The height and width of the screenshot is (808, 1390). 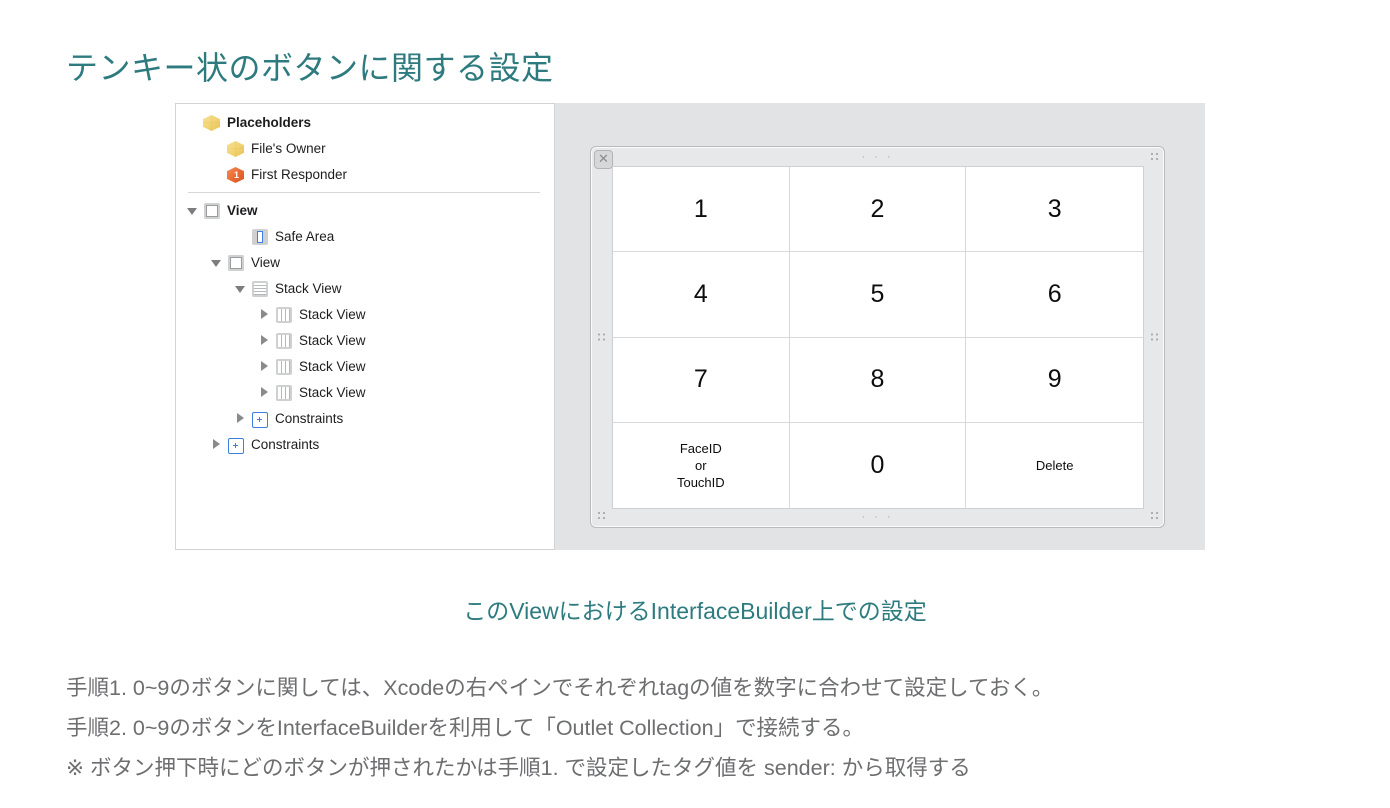 What do you see at coordinates (1154, 337) in the screenshot?
I see `resize-handle-right` at bounding box center [1154, 337].